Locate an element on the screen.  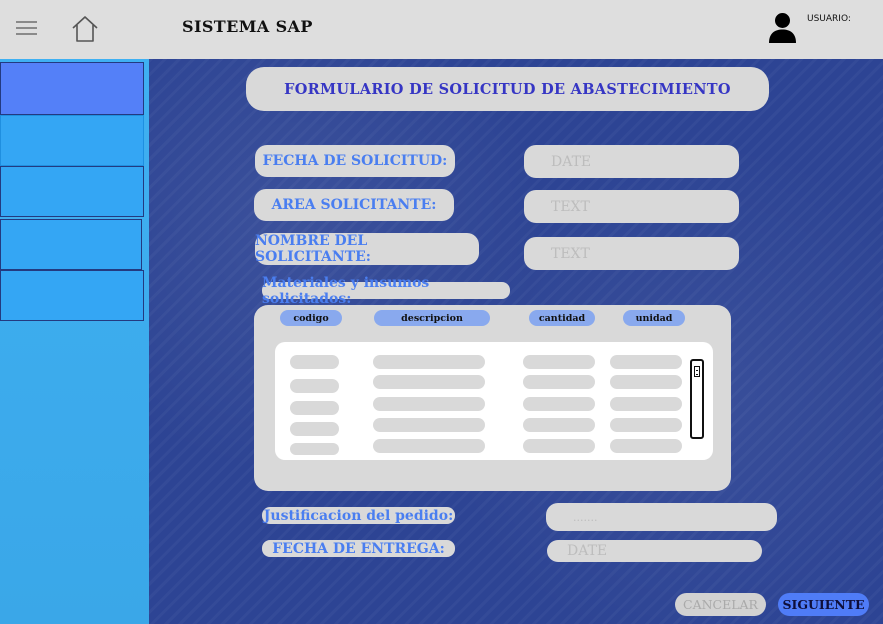
column-header-unidad: unidad is located at coordinates (654, 318).